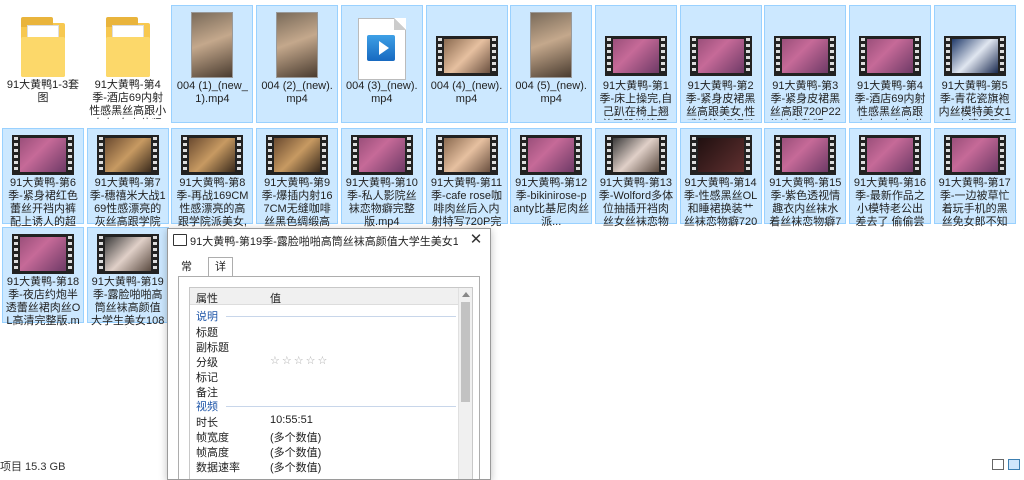  I want to click on property-row: 数据速率 (多个数值), so click(324, 466).